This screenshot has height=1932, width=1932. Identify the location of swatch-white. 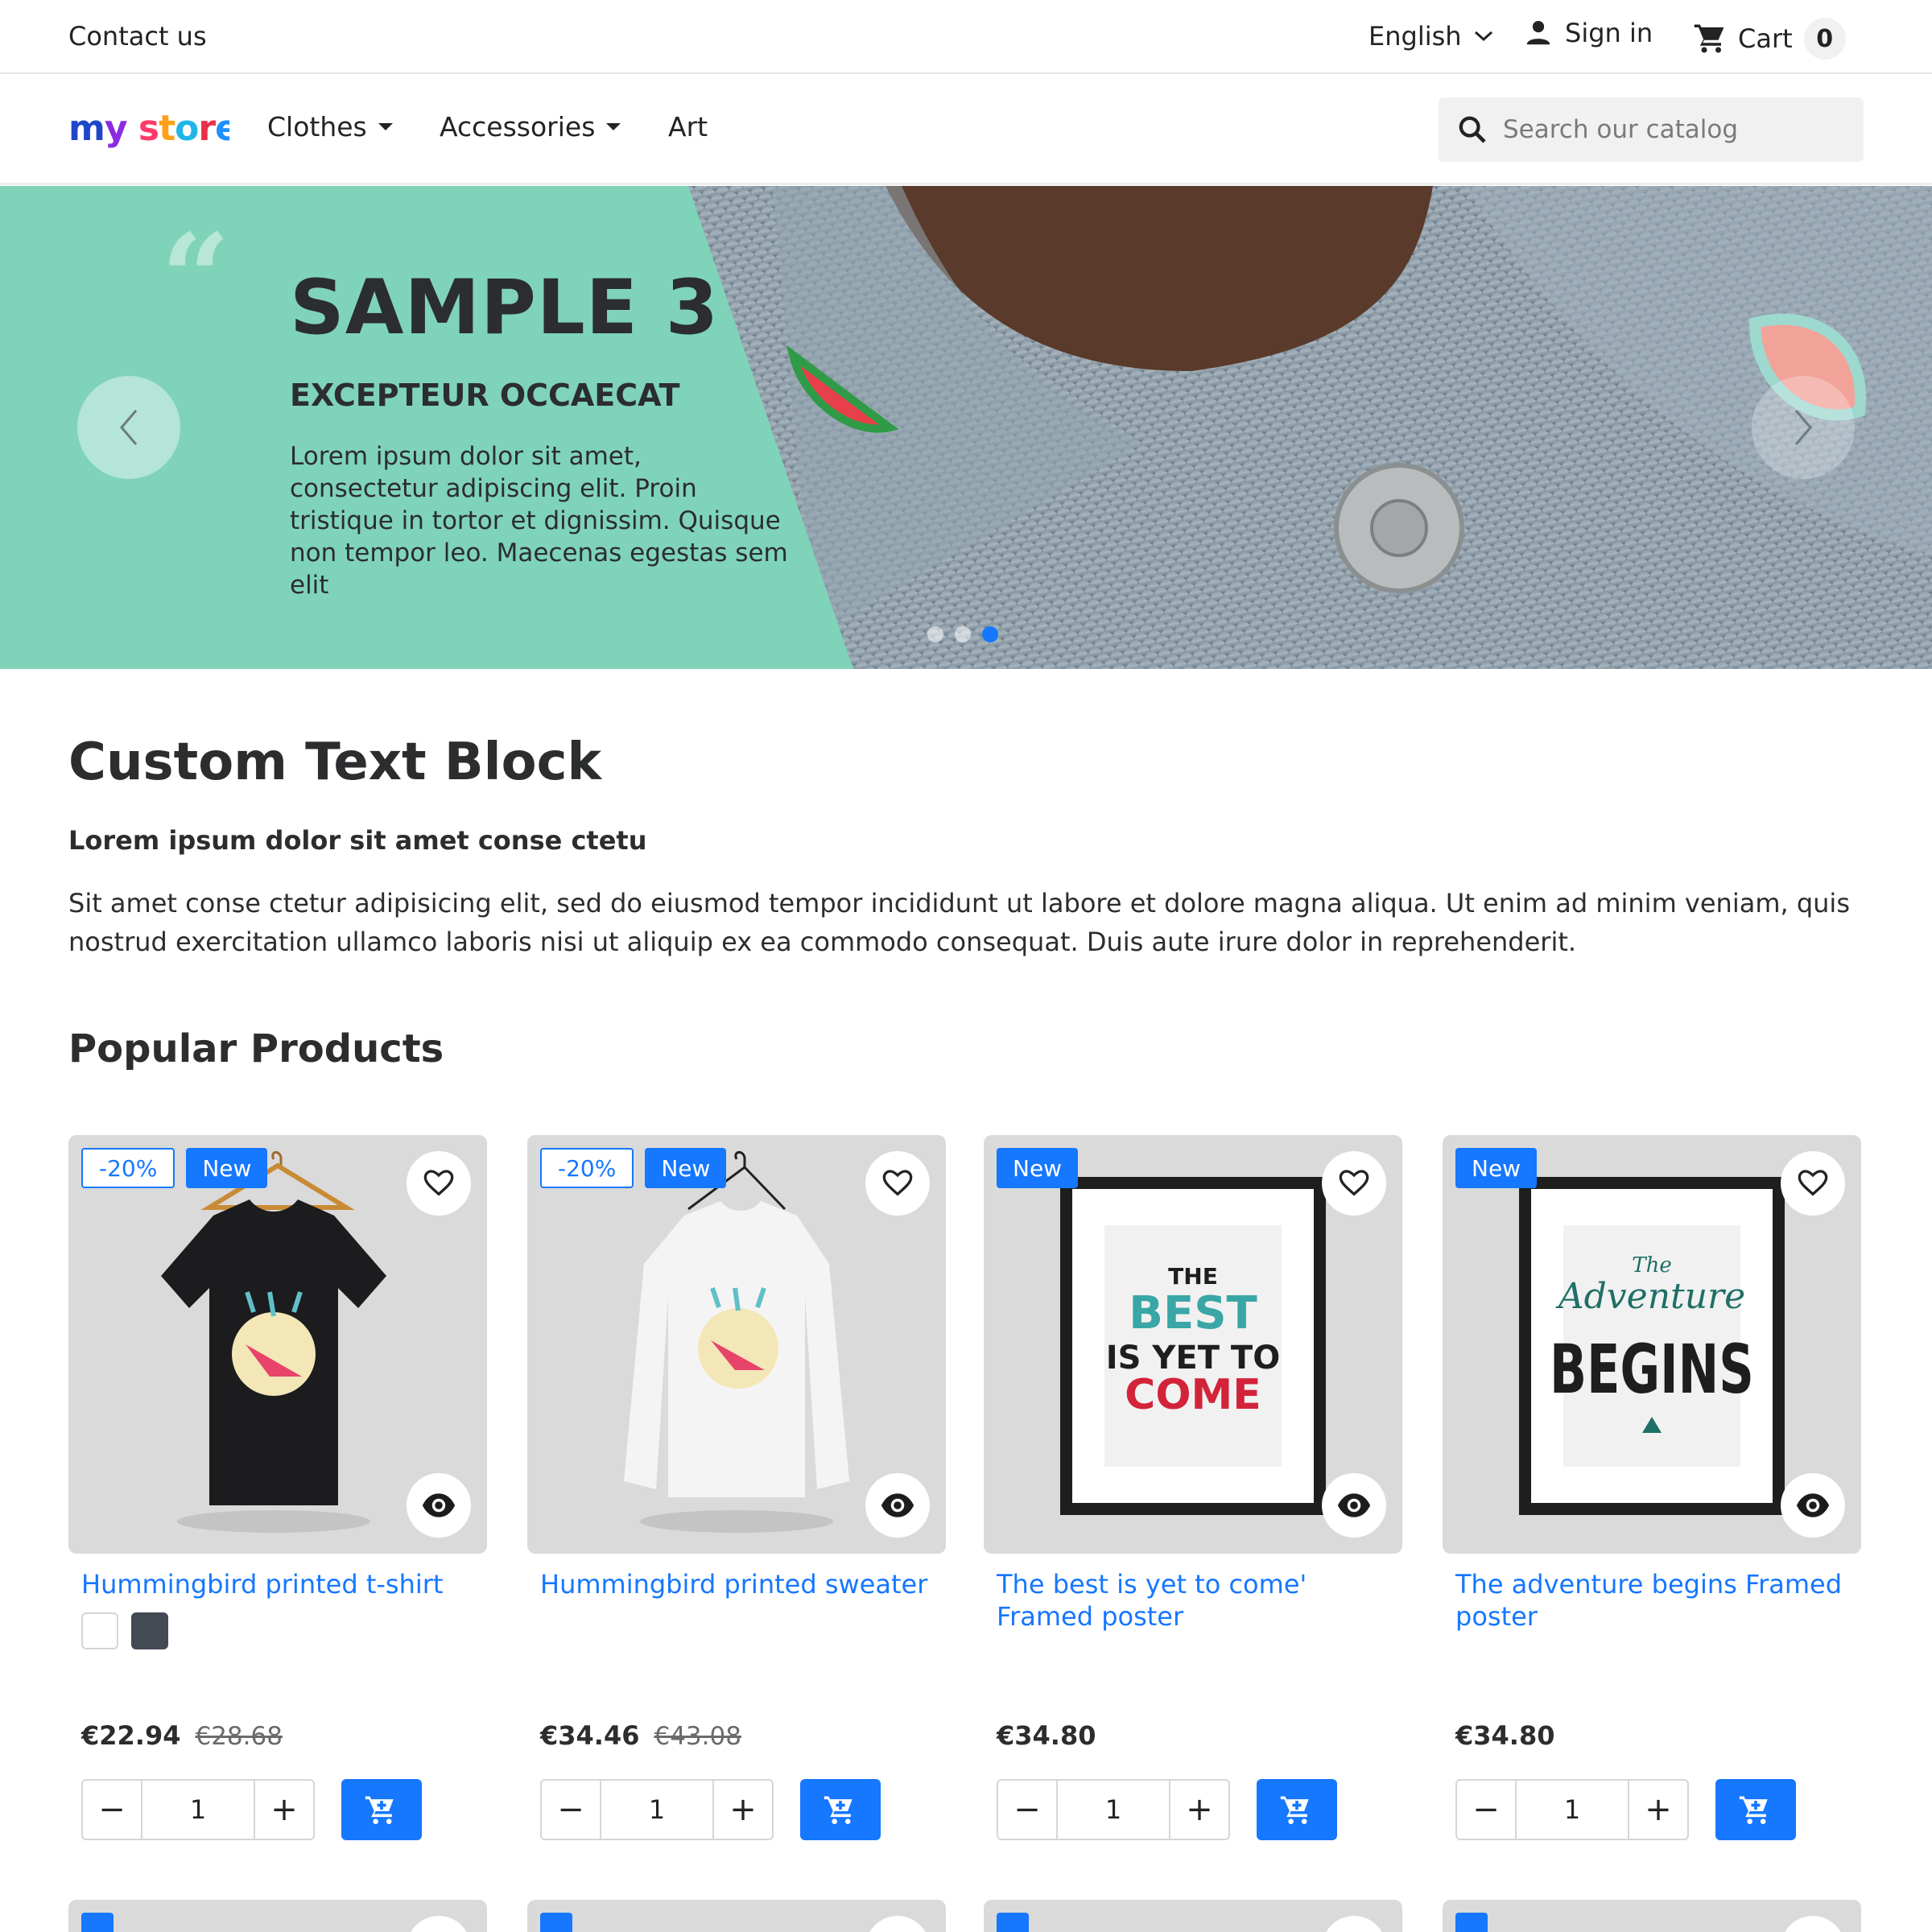
(99, 1630).